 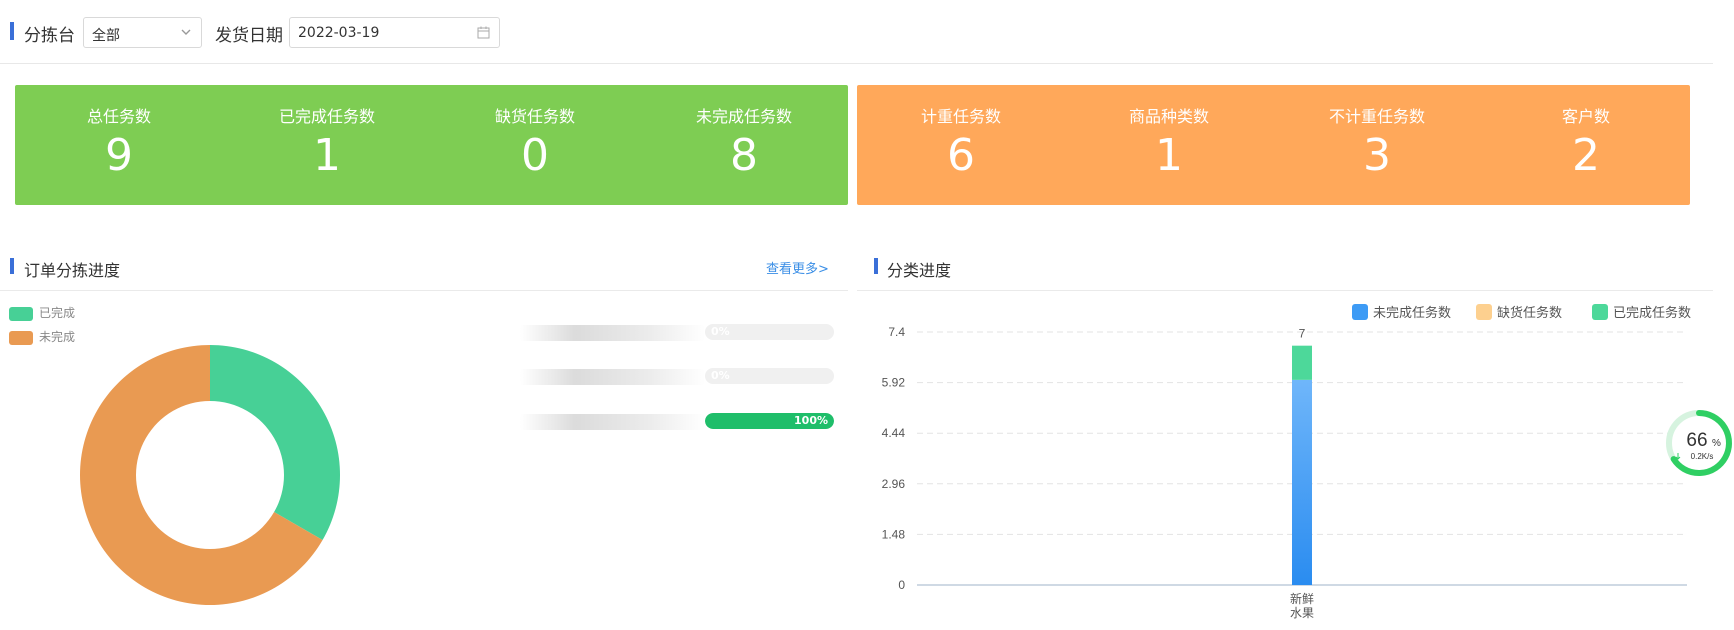 I want to click on legend-label: 已完成, so click(x=57, y=313).